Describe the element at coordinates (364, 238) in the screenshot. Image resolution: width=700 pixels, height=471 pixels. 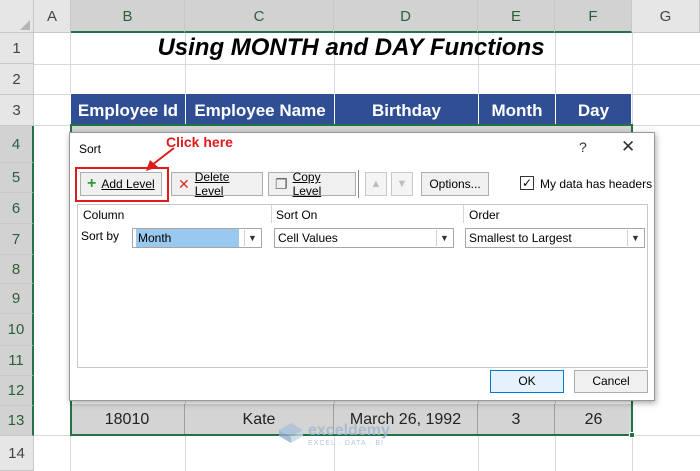
I see `sort-on-select: Cell Values ▼` at that location.